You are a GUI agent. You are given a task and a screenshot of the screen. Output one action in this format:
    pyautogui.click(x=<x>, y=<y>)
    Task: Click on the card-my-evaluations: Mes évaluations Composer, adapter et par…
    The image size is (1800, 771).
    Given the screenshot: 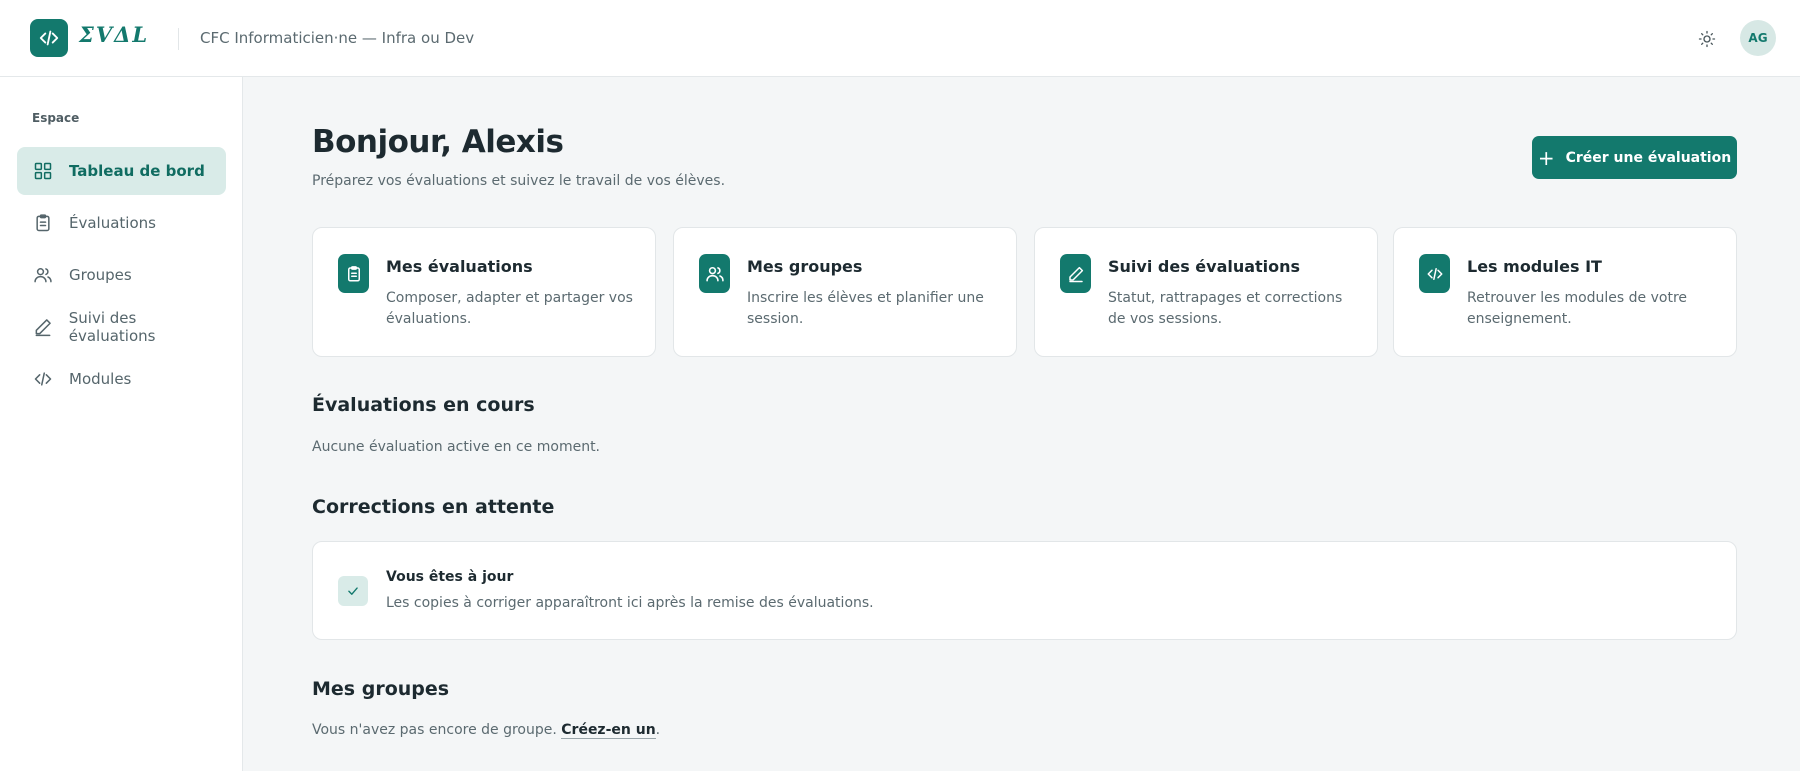 What is the action you would take?
    pyautogui.click(x=484, y=292)
    